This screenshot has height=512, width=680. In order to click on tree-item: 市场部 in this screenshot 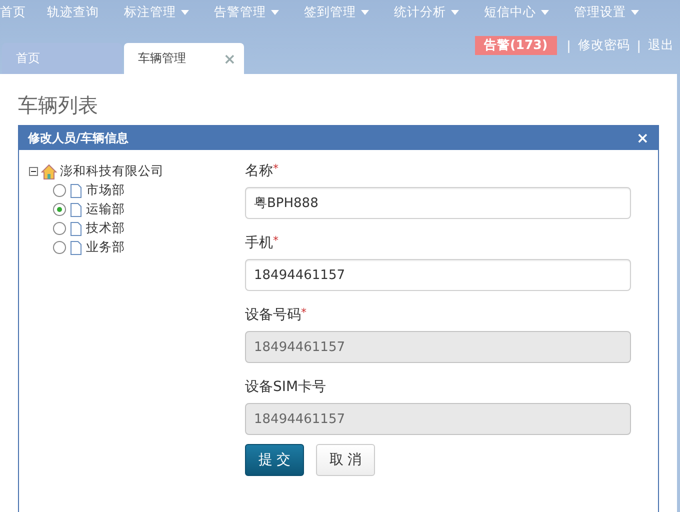, I will do `click(105, 190)`.